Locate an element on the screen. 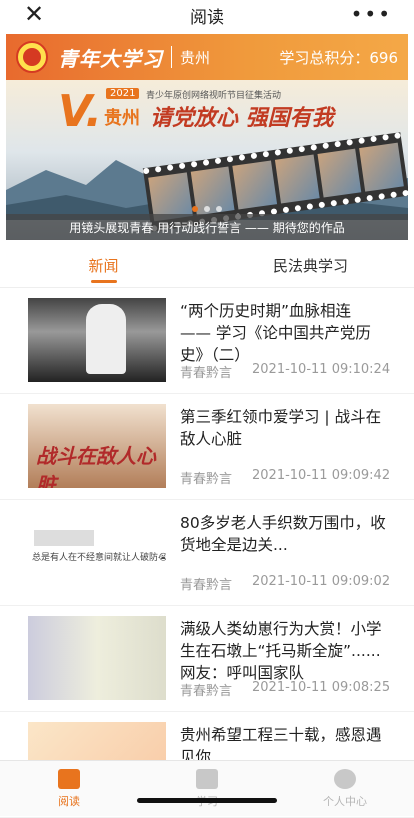 This screenshot has width=414, height=818. article-time: 2021-10-11 09:08:25 is located at coordinates (321, 687).